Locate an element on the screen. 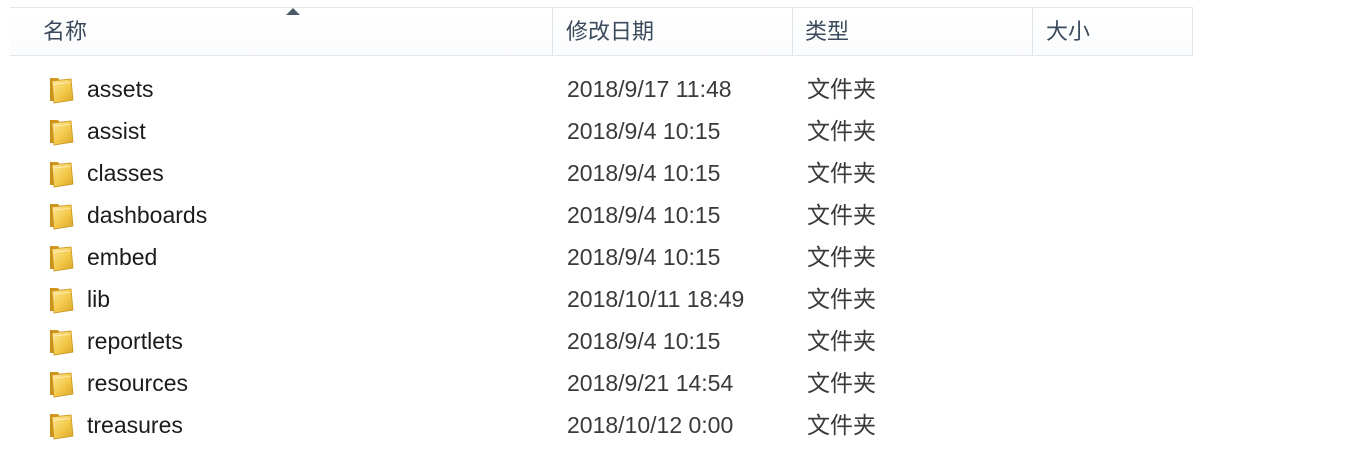 The width and height of the screenshot is (1346, 460). column-header-bar: 名称 修改日期 类型 大小 is located at coordinates (601, 31).